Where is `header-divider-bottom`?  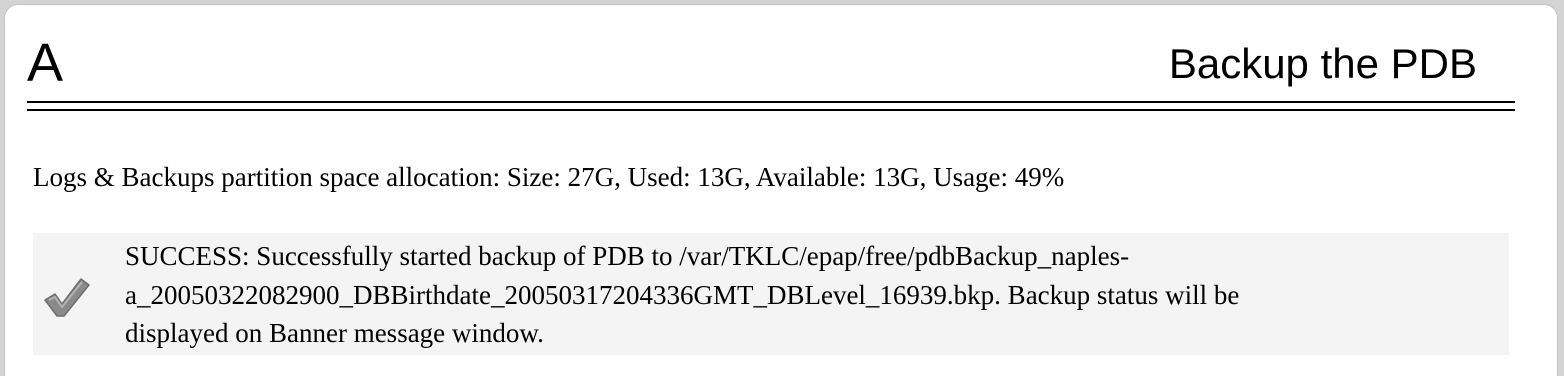
header-divider-bottom is located at coordinates (771, 110).